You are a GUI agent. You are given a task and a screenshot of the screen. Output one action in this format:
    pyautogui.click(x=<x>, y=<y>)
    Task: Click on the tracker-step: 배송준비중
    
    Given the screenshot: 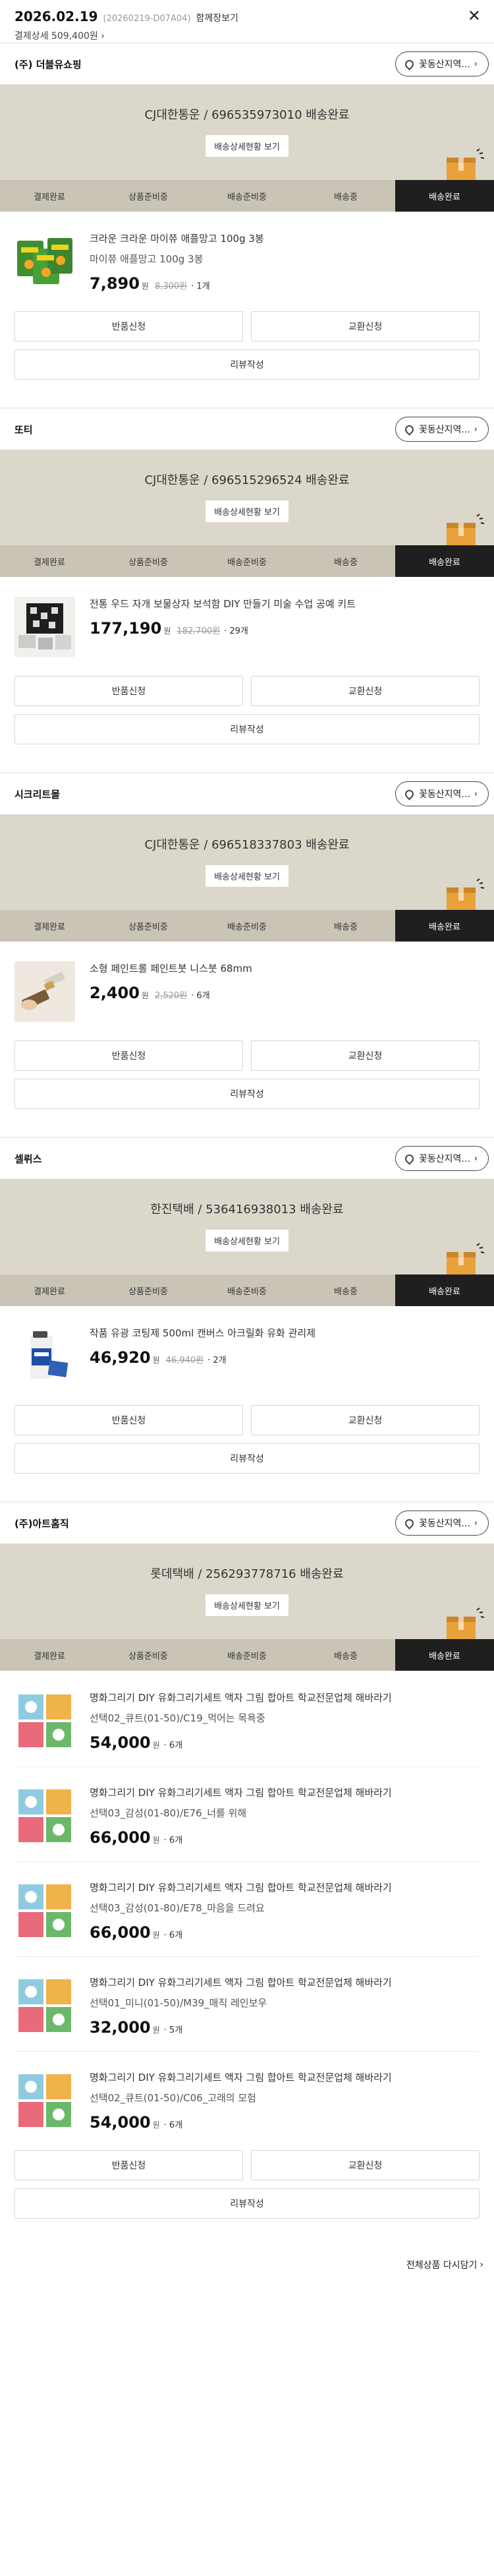 What is the action you would take?
    pyautogui.click(x=247, y=1291)
    